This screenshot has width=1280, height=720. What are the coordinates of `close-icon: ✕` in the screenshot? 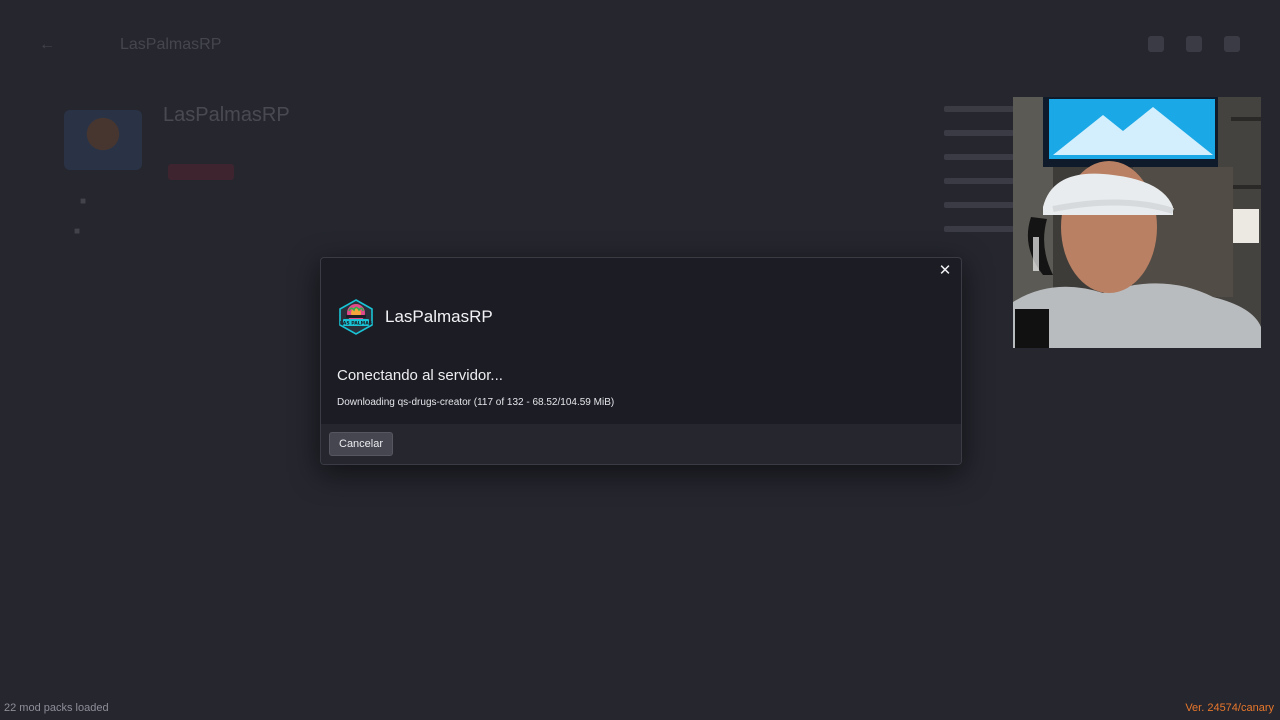 It's located at (945, 271).